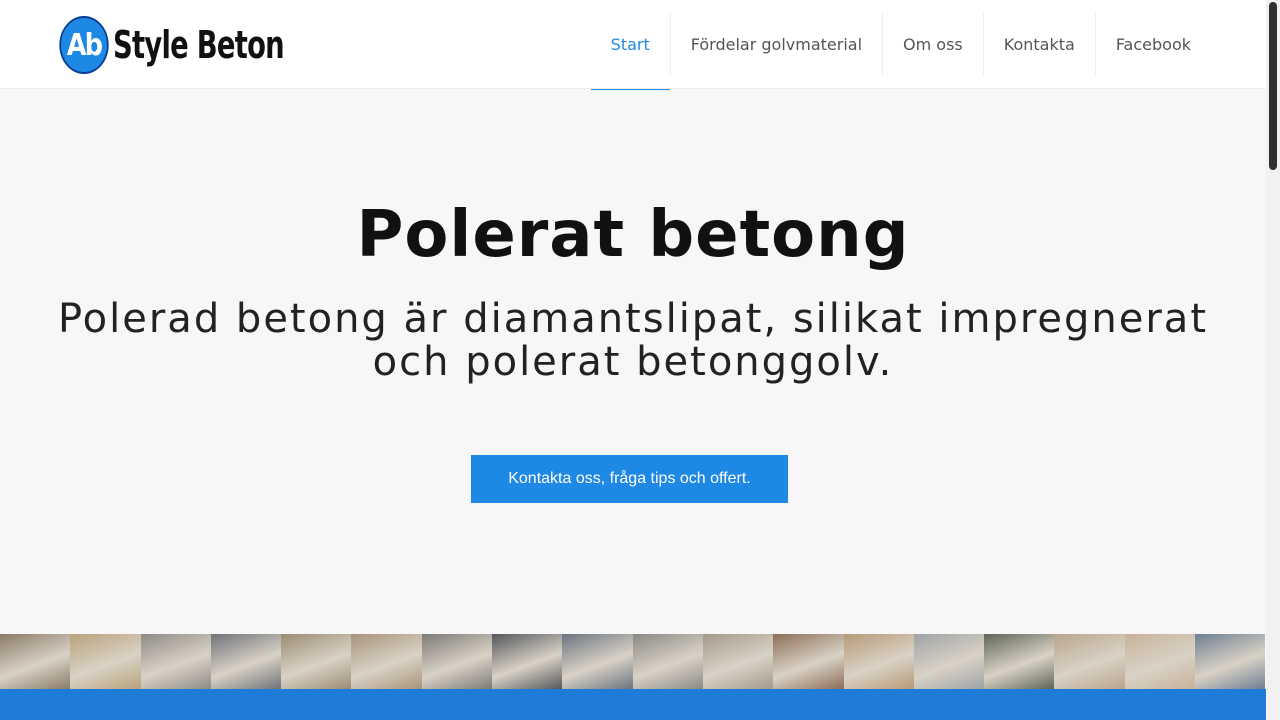 The width and height of the screenshot is (1280, 720). I want to click on scrollbar-thumb, so click(1273, 86).